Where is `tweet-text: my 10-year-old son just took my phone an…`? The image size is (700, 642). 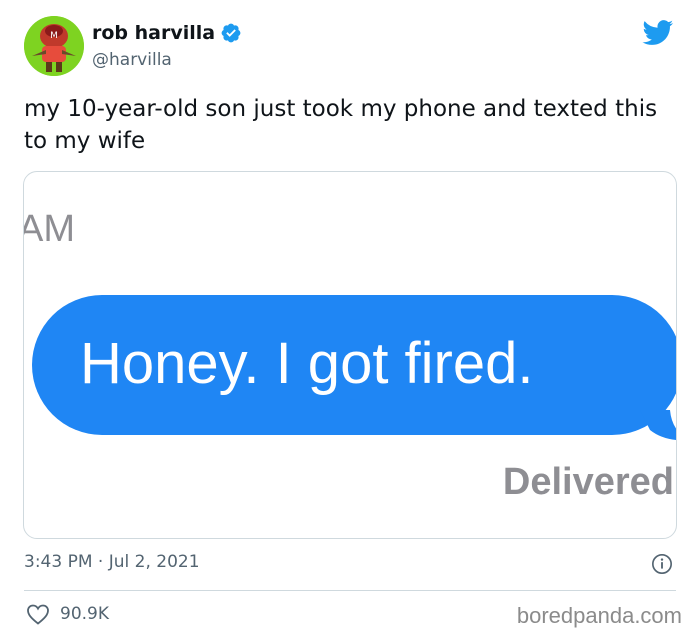
tweet-text: my 10-year-old son just took my phone an… is located at coordinates (341, 125).